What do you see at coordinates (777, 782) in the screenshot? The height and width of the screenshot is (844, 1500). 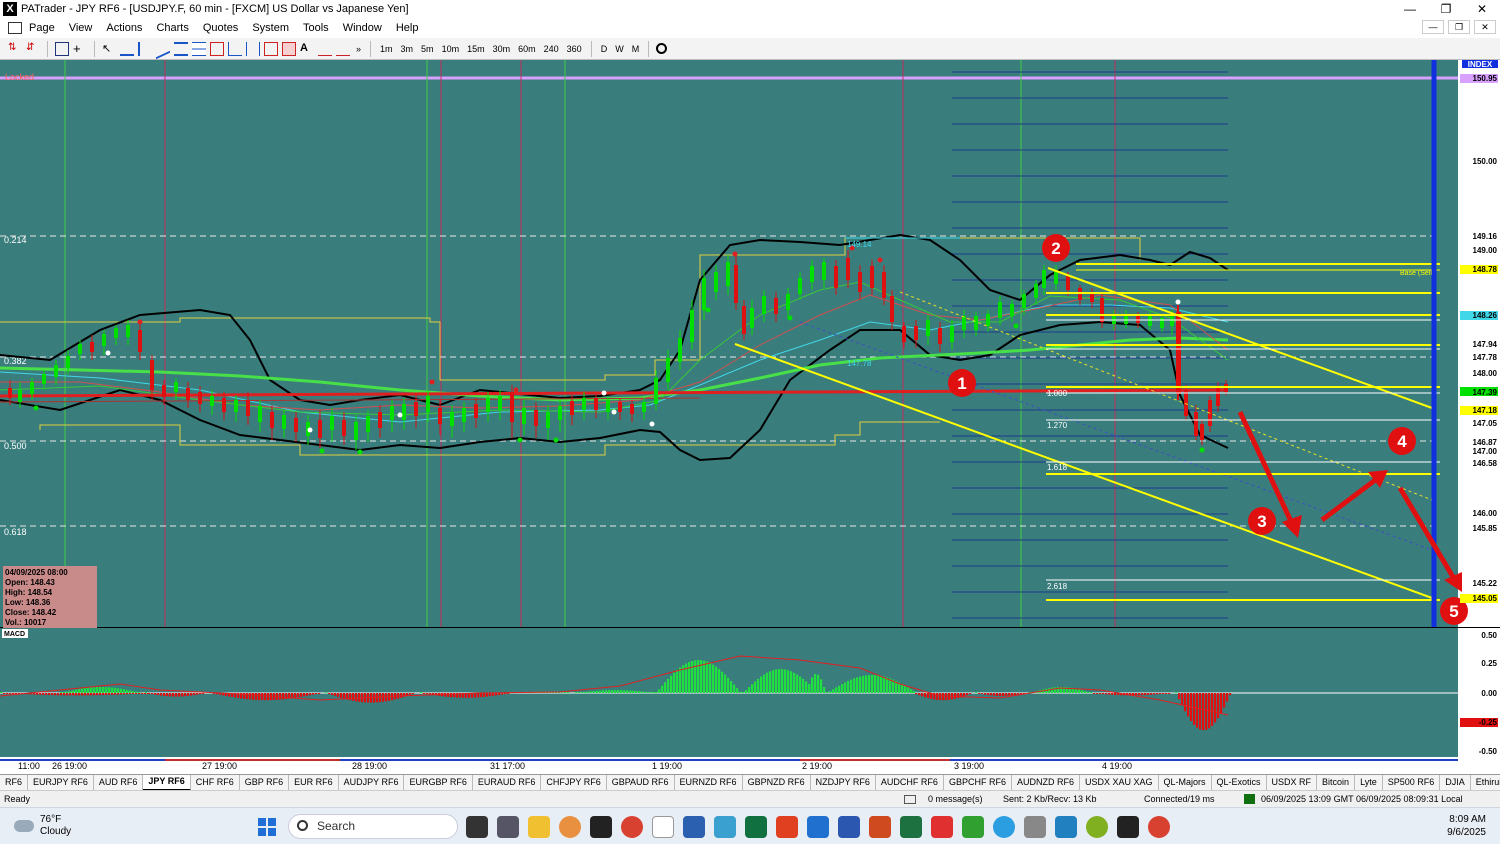 I see `symbol-tab: GBPNZD RF6` at bounding box center [777, 782].